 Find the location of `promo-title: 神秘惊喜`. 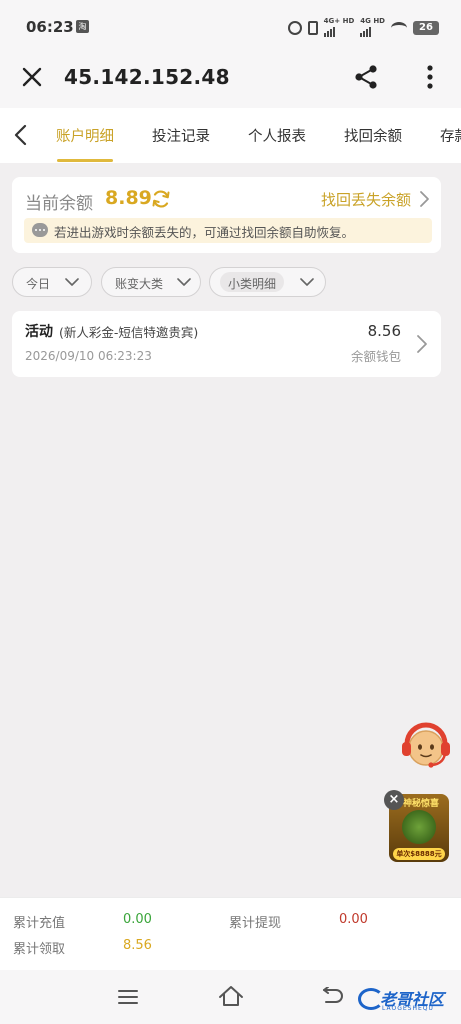

promo-title: 神秘惊喜 is located at coordinates (421, 804).